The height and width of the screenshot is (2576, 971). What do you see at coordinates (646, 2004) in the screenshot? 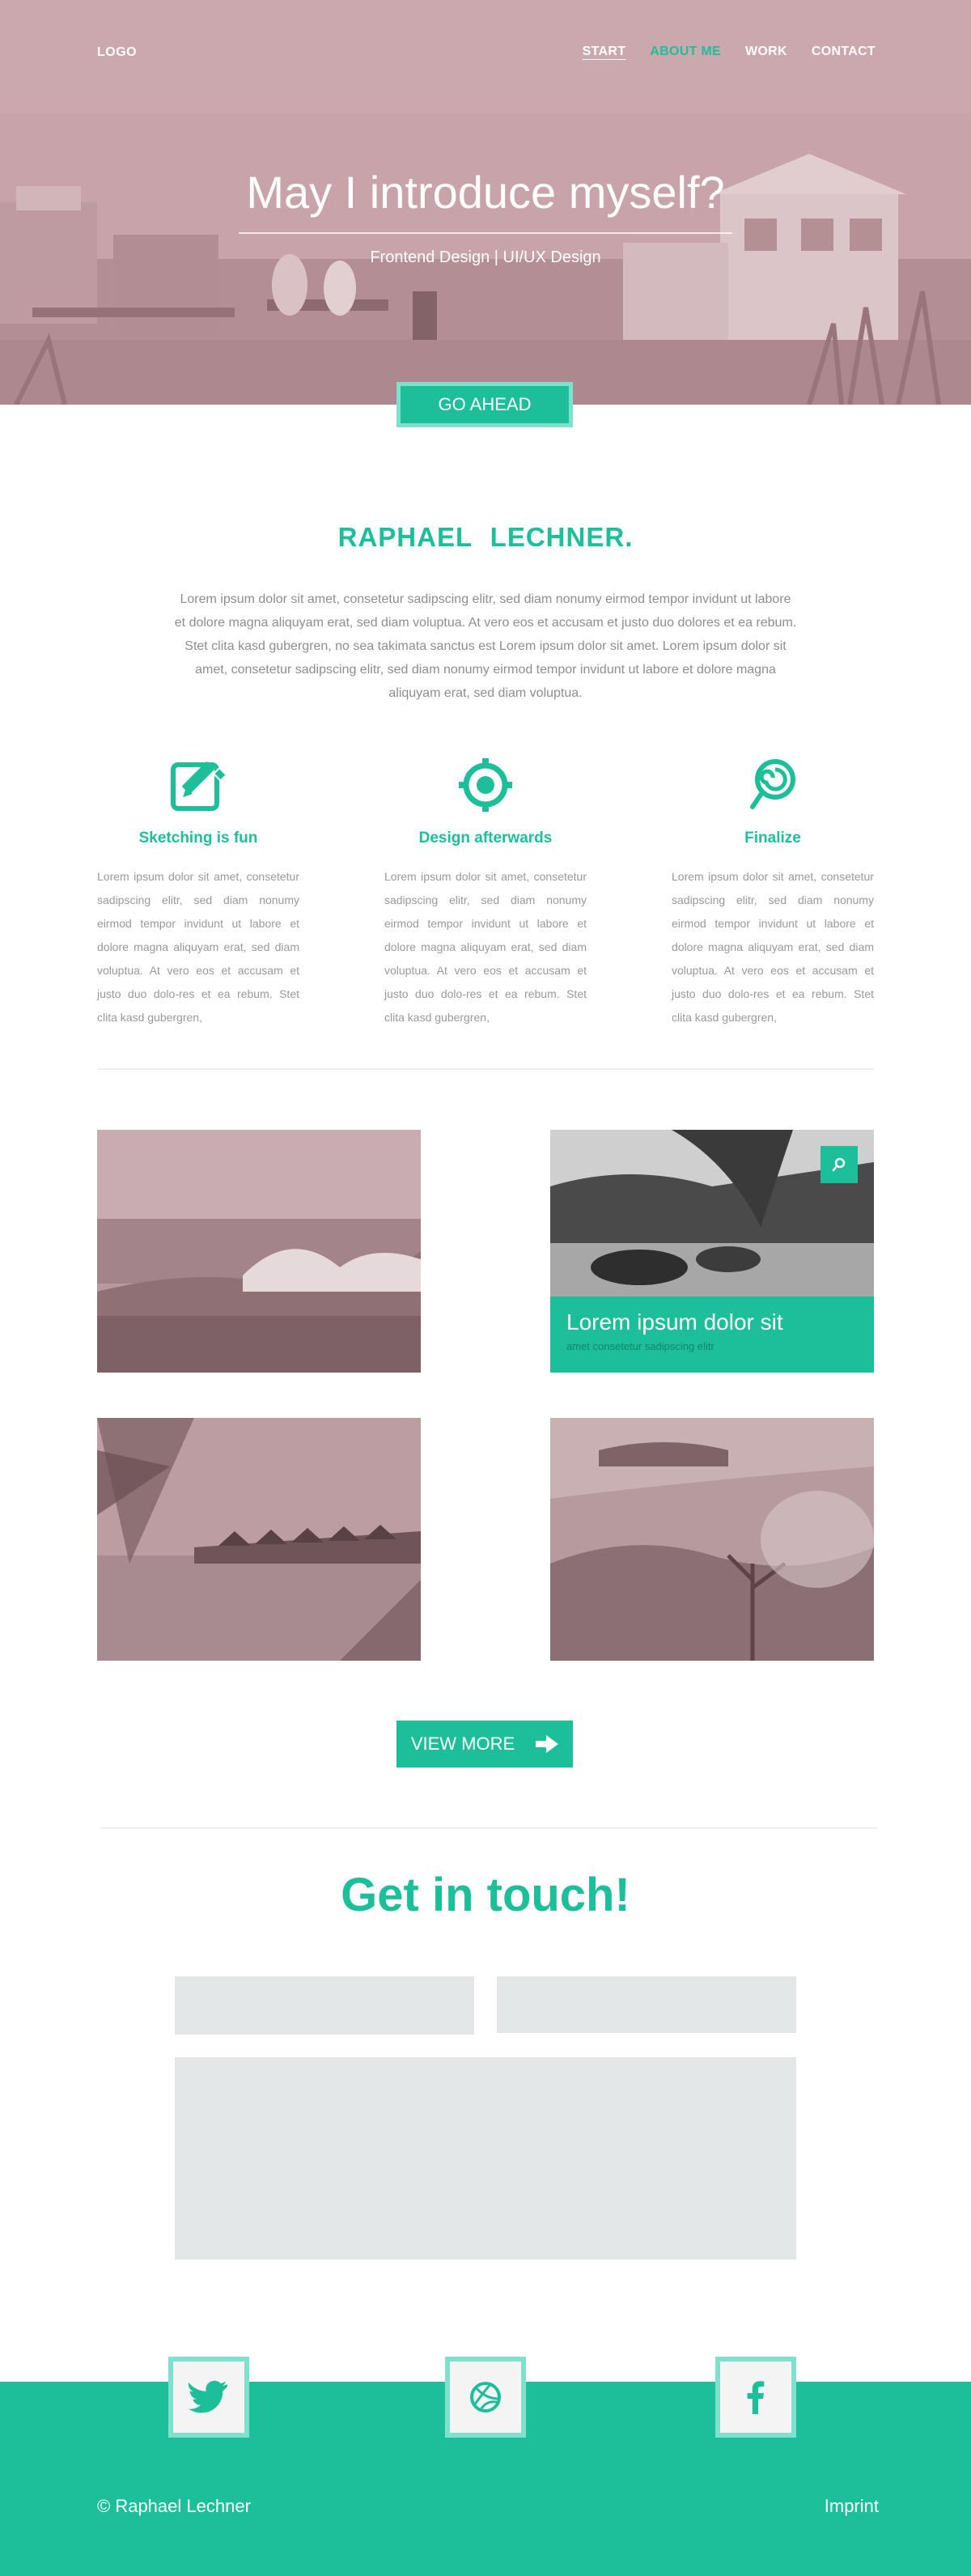
I see `email-field` at bounding box center [646, 2004].